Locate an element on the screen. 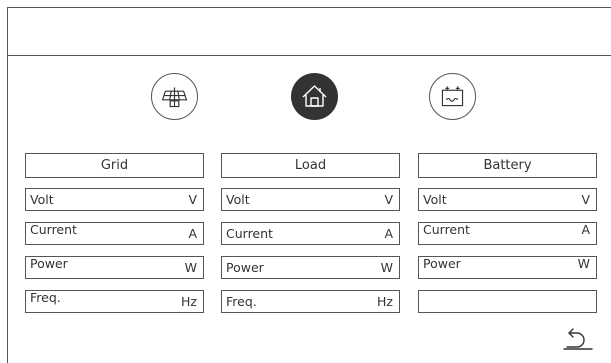 This screenshot has height=363, width=611. battery-volt-row: Volt V is located at coordinates (507, 199).